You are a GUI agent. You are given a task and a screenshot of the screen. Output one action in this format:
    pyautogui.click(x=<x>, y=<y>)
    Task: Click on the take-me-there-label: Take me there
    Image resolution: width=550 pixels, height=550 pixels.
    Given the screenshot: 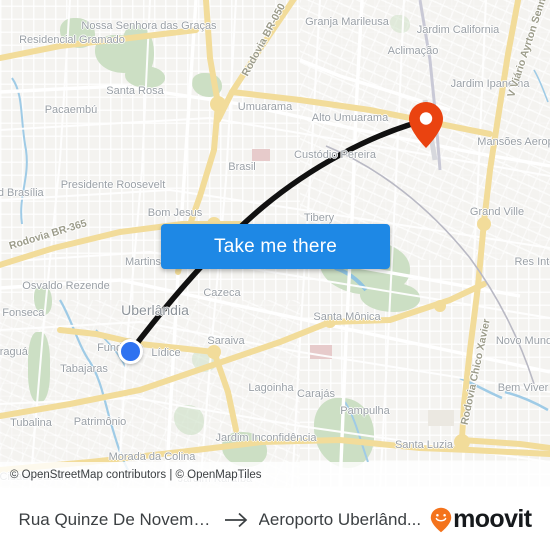 What is the action you would take?
    pyautogui.click(x=275, y=246)
    